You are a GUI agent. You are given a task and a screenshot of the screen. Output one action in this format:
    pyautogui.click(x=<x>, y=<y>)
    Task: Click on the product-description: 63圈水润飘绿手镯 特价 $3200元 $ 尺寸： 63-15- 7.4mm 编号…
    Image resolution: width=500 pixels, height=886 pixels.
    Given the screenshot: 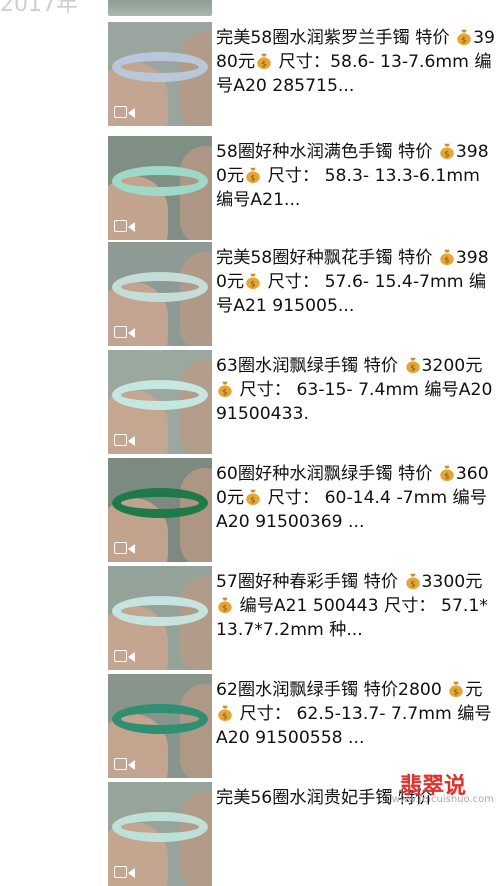 What is the action you would take?
    pyautogui.click(x=357, y=390)
    